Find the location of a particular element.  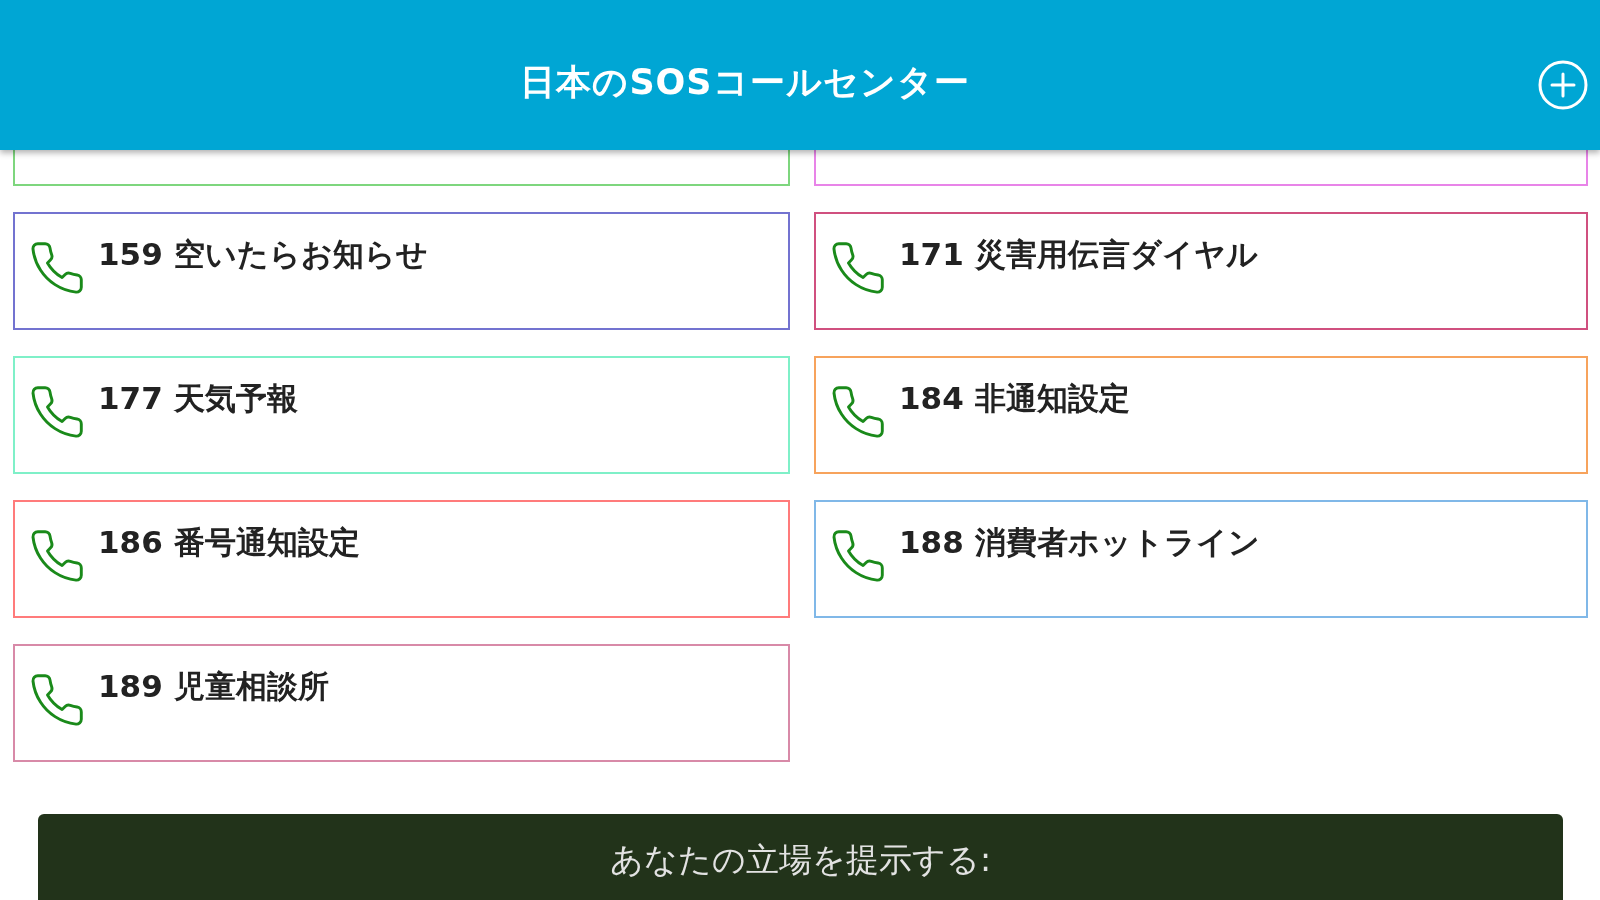

call-card: 159 空いたらお知らせ is located at coordinates (401, 271).